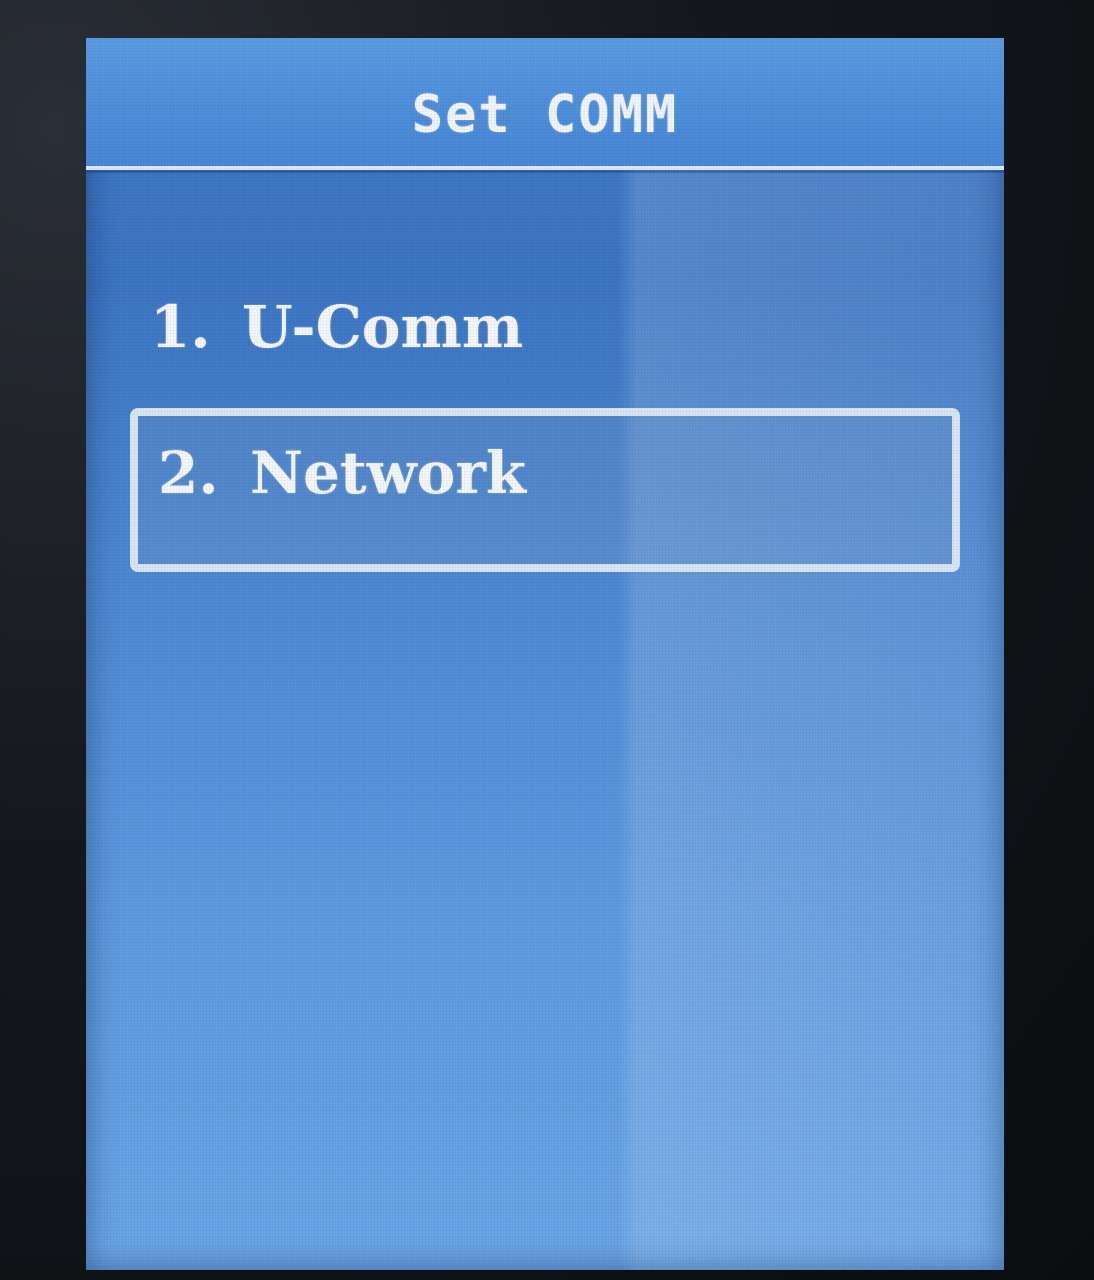 Image resolution: width=1094 pixels, height=1280 pixels. What do you see at coordinates (545, 332) in the screenshot?
I see `menu-item-u-comm: 1. U-Comm` at bounding box center [545, 332].